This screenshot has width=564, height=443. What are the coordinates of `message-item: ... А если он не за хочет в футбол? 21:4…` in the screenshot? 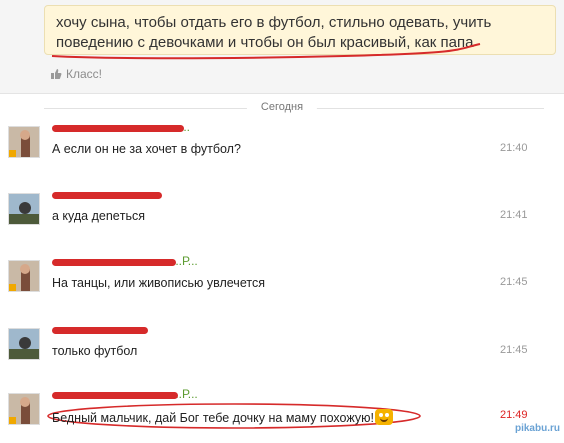 It's located at (282, 148).